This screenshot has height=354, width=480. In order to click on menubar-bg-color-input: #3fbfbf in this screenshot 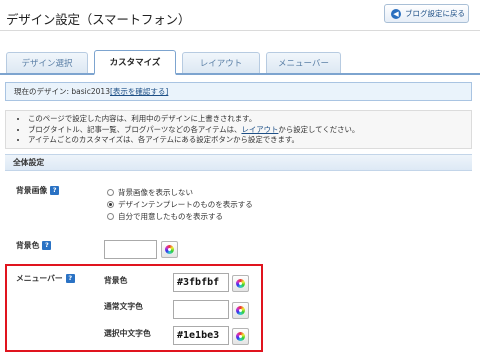, I will do `click(201, 282)`.